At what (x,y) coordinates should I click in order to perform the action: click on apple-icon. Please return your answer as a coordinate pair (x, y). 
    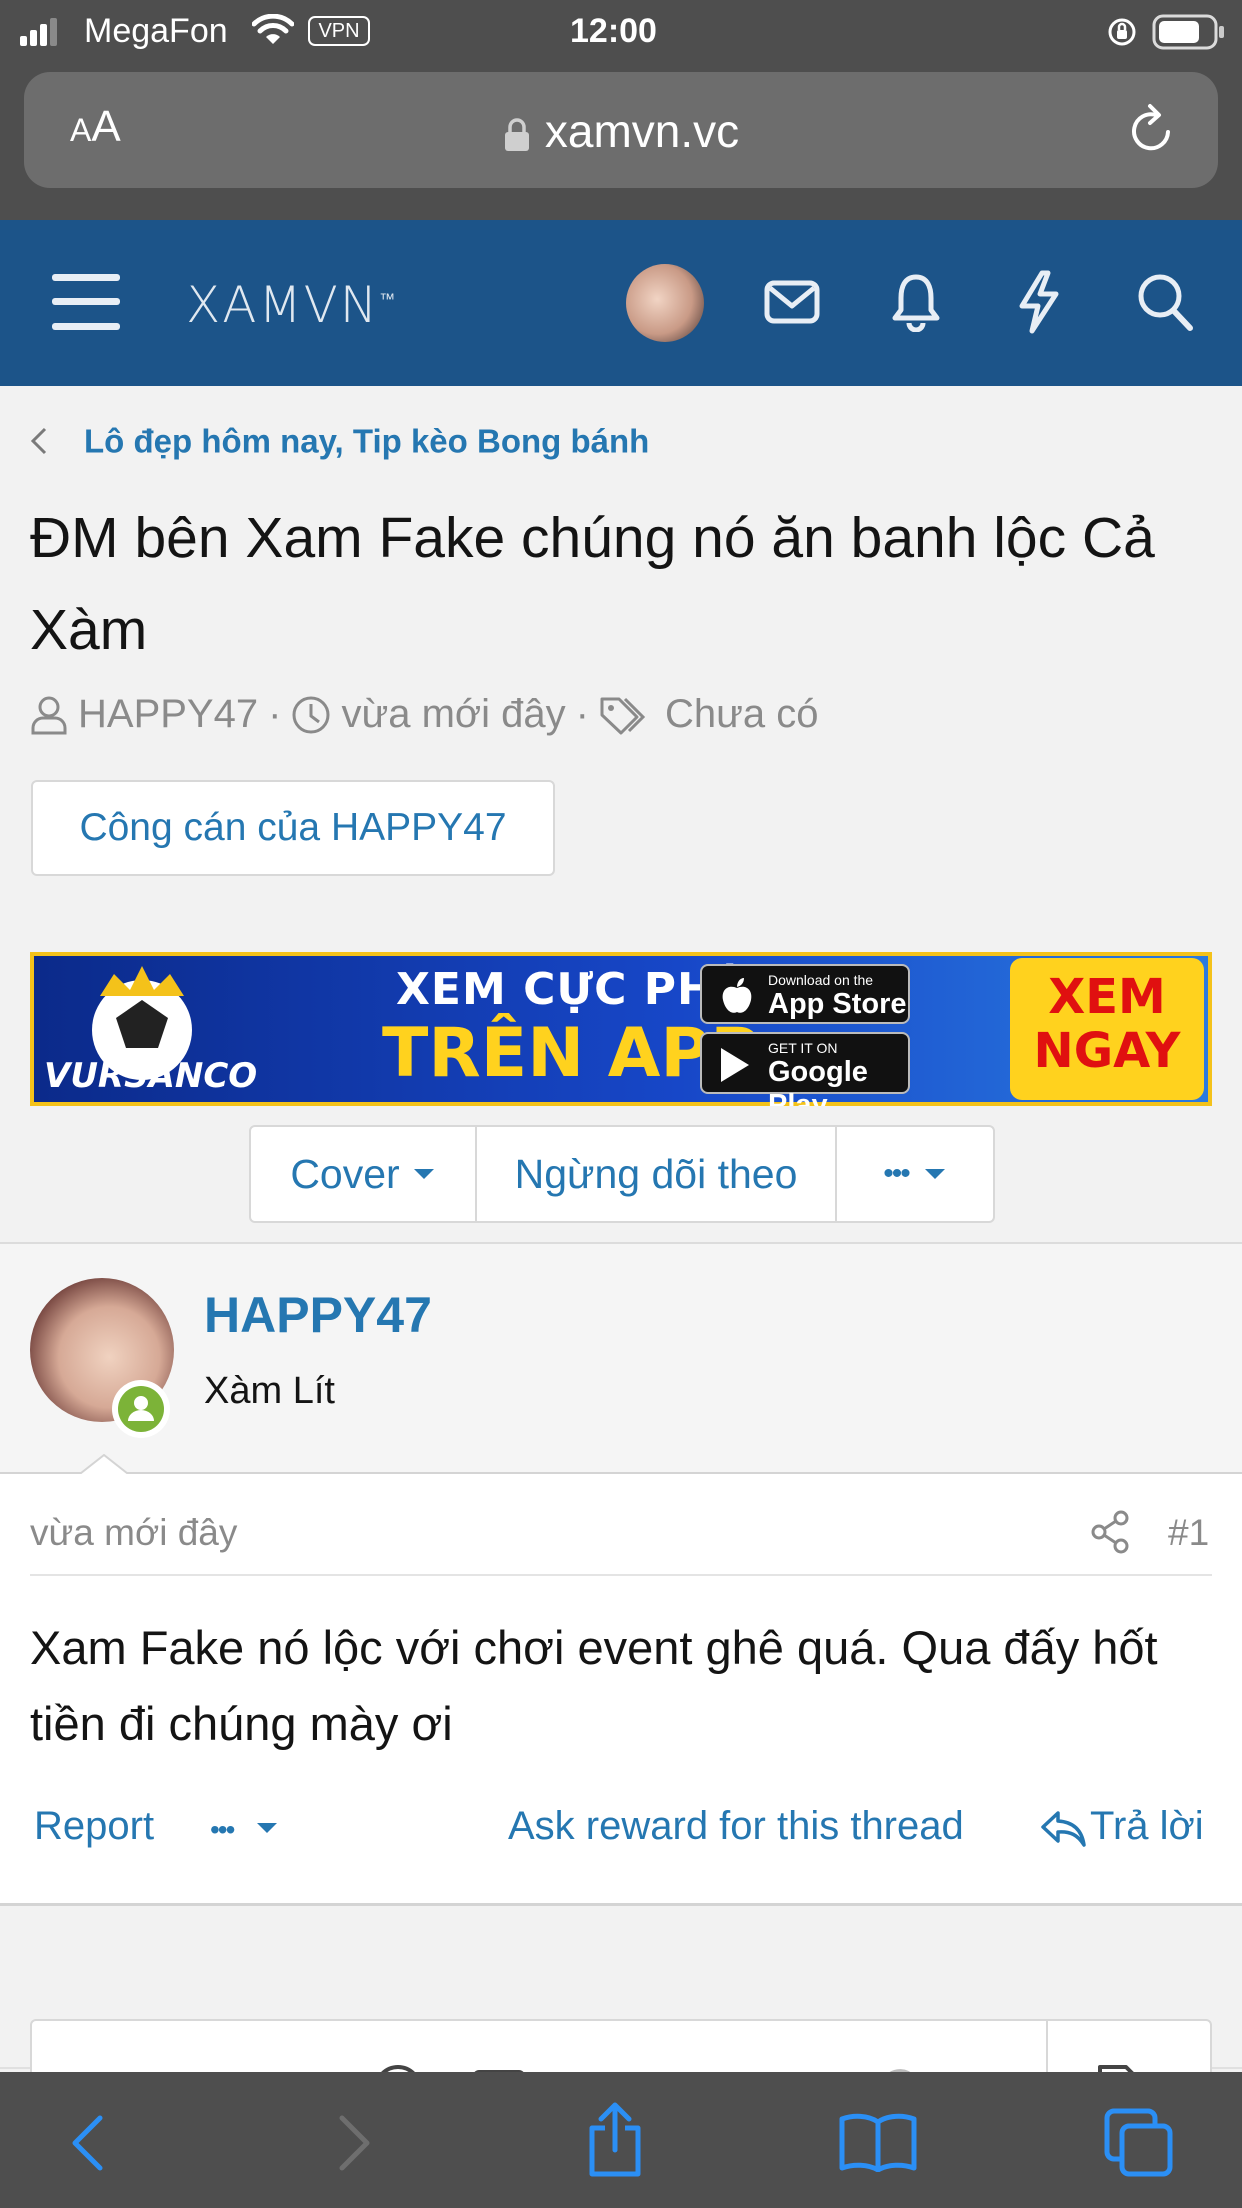
    Looking at the image, I should click on (737, 995).